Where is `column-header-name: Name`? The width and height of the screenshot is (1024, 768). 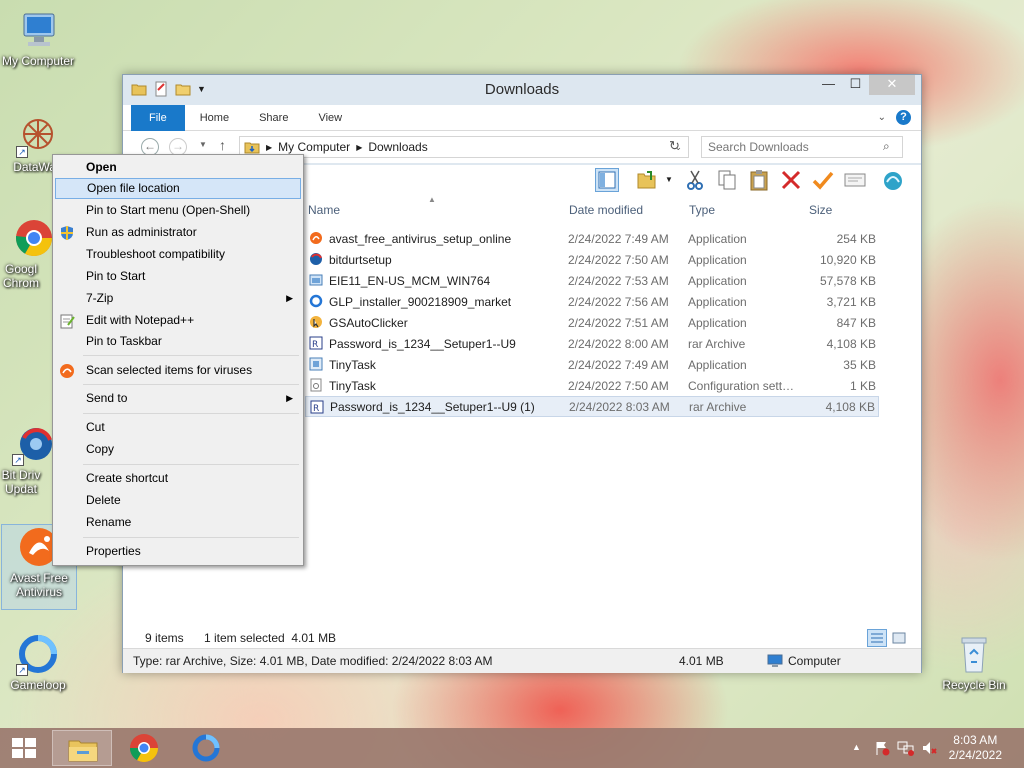
column-header-name: Name is located at coordinates (324, 213).